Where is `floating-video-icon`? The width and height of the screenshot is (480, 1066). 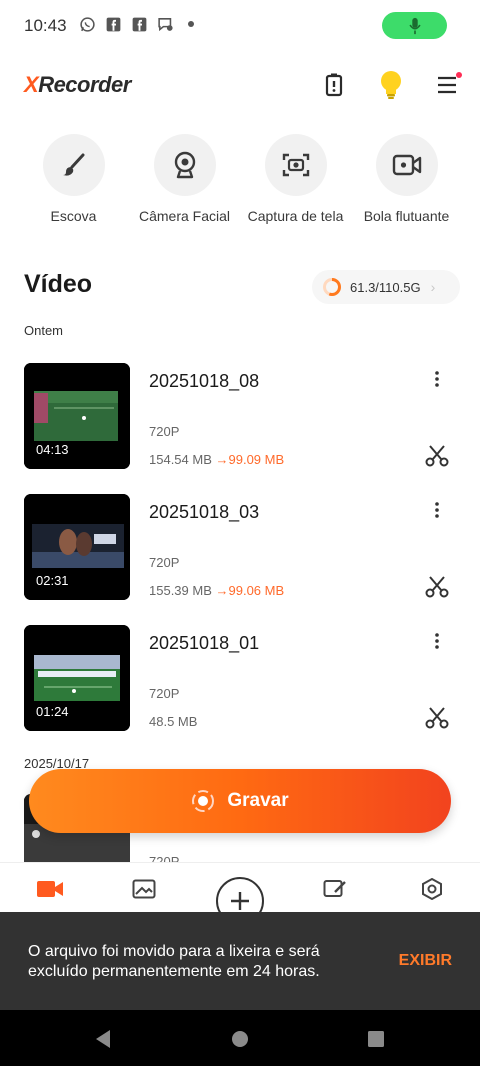 floating-video-icon is located at coordinates (406, 165).